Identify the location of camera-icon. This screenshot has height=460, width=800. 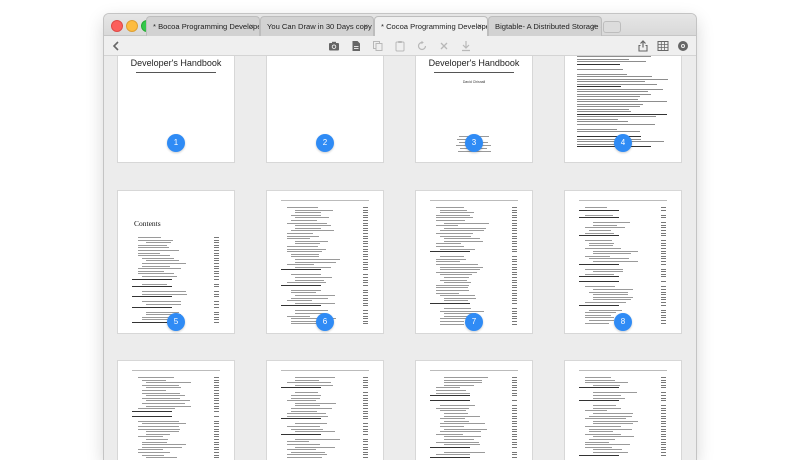
(334, 46).